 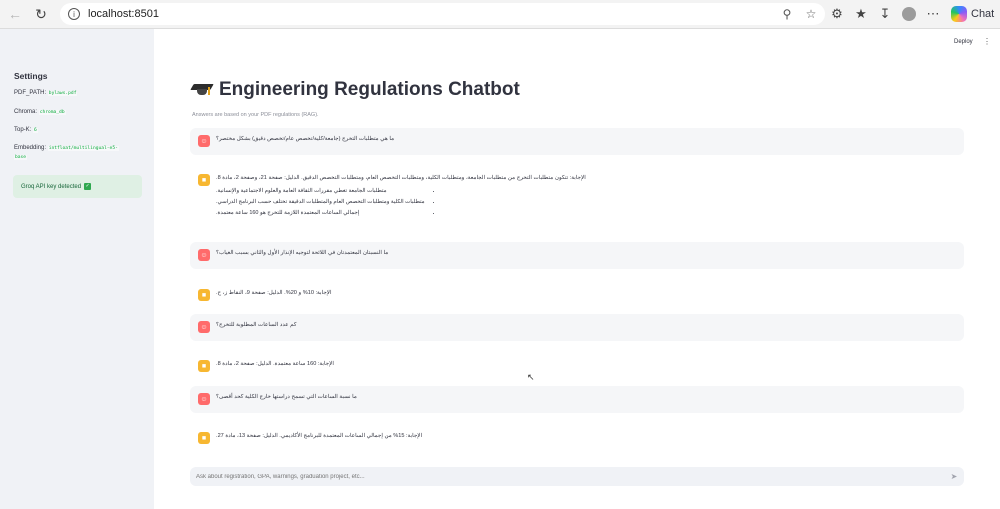 What do you see at coordinates (954, 476) in the screenshot?
I see `send-icon: ➤` at bounding box center [954, 476].